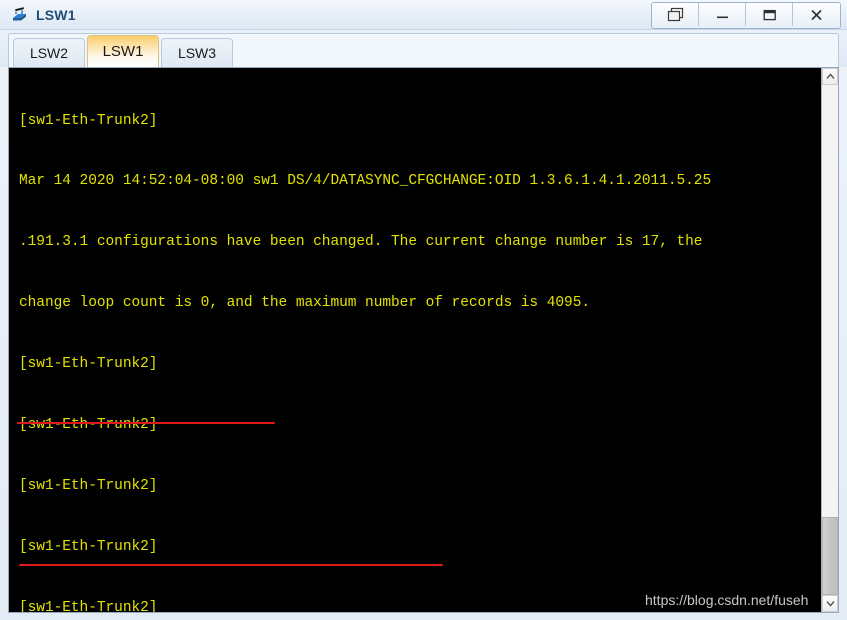  I want to click on tab-lsw3: LSW3, so click(197, 52).